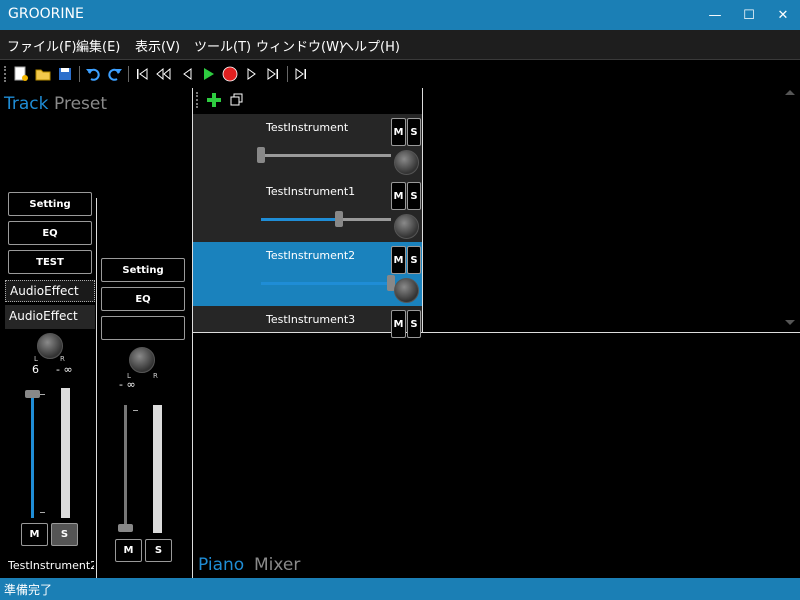  I want to click on track-name: TestInstrument, so click(307, 127).